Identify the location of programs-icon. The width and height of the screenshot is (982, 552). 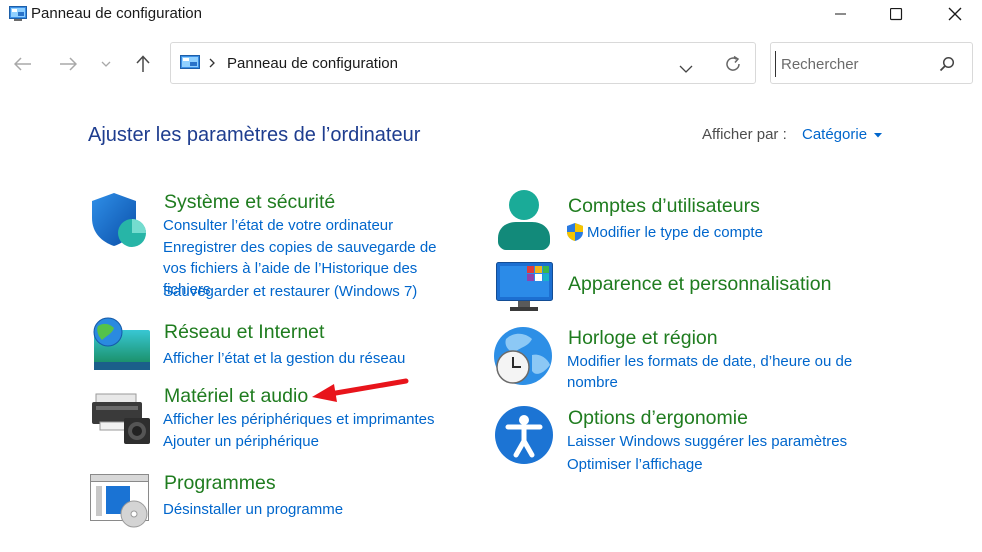
(120, 503).